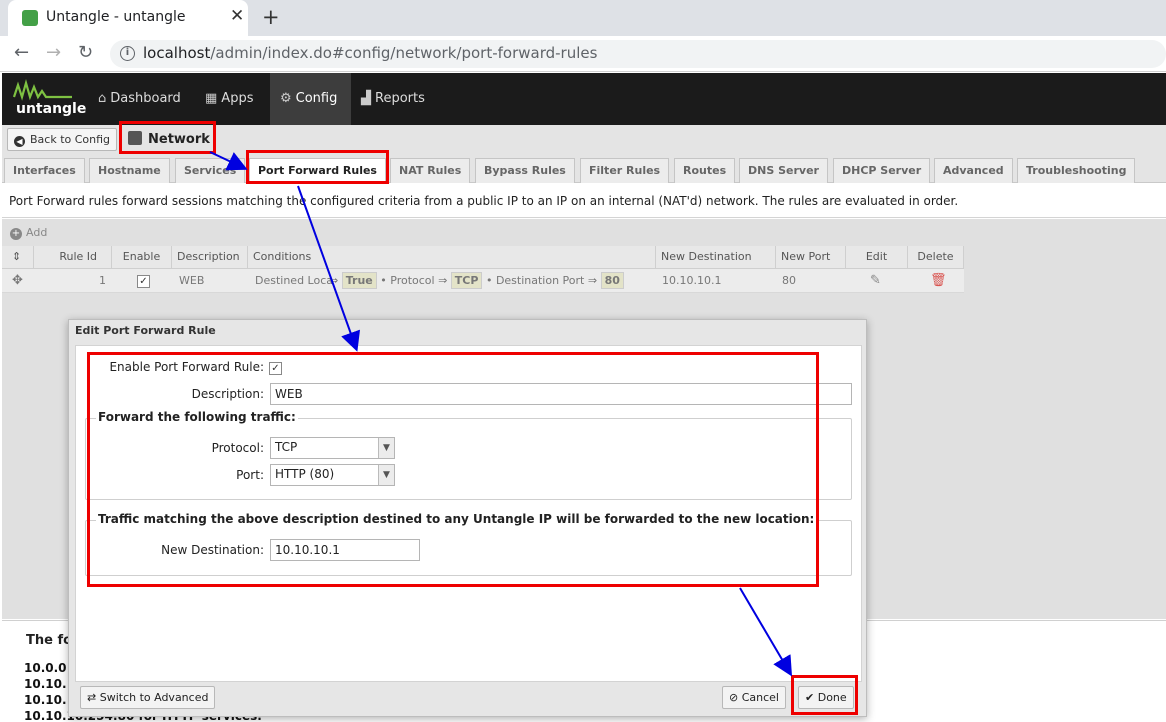 This screenshot has height=722, width=1166. What do you see at coordinates (766, 632) in the screenshot?
I see `arrow-form-to-done` at bounding box center [766, 632].